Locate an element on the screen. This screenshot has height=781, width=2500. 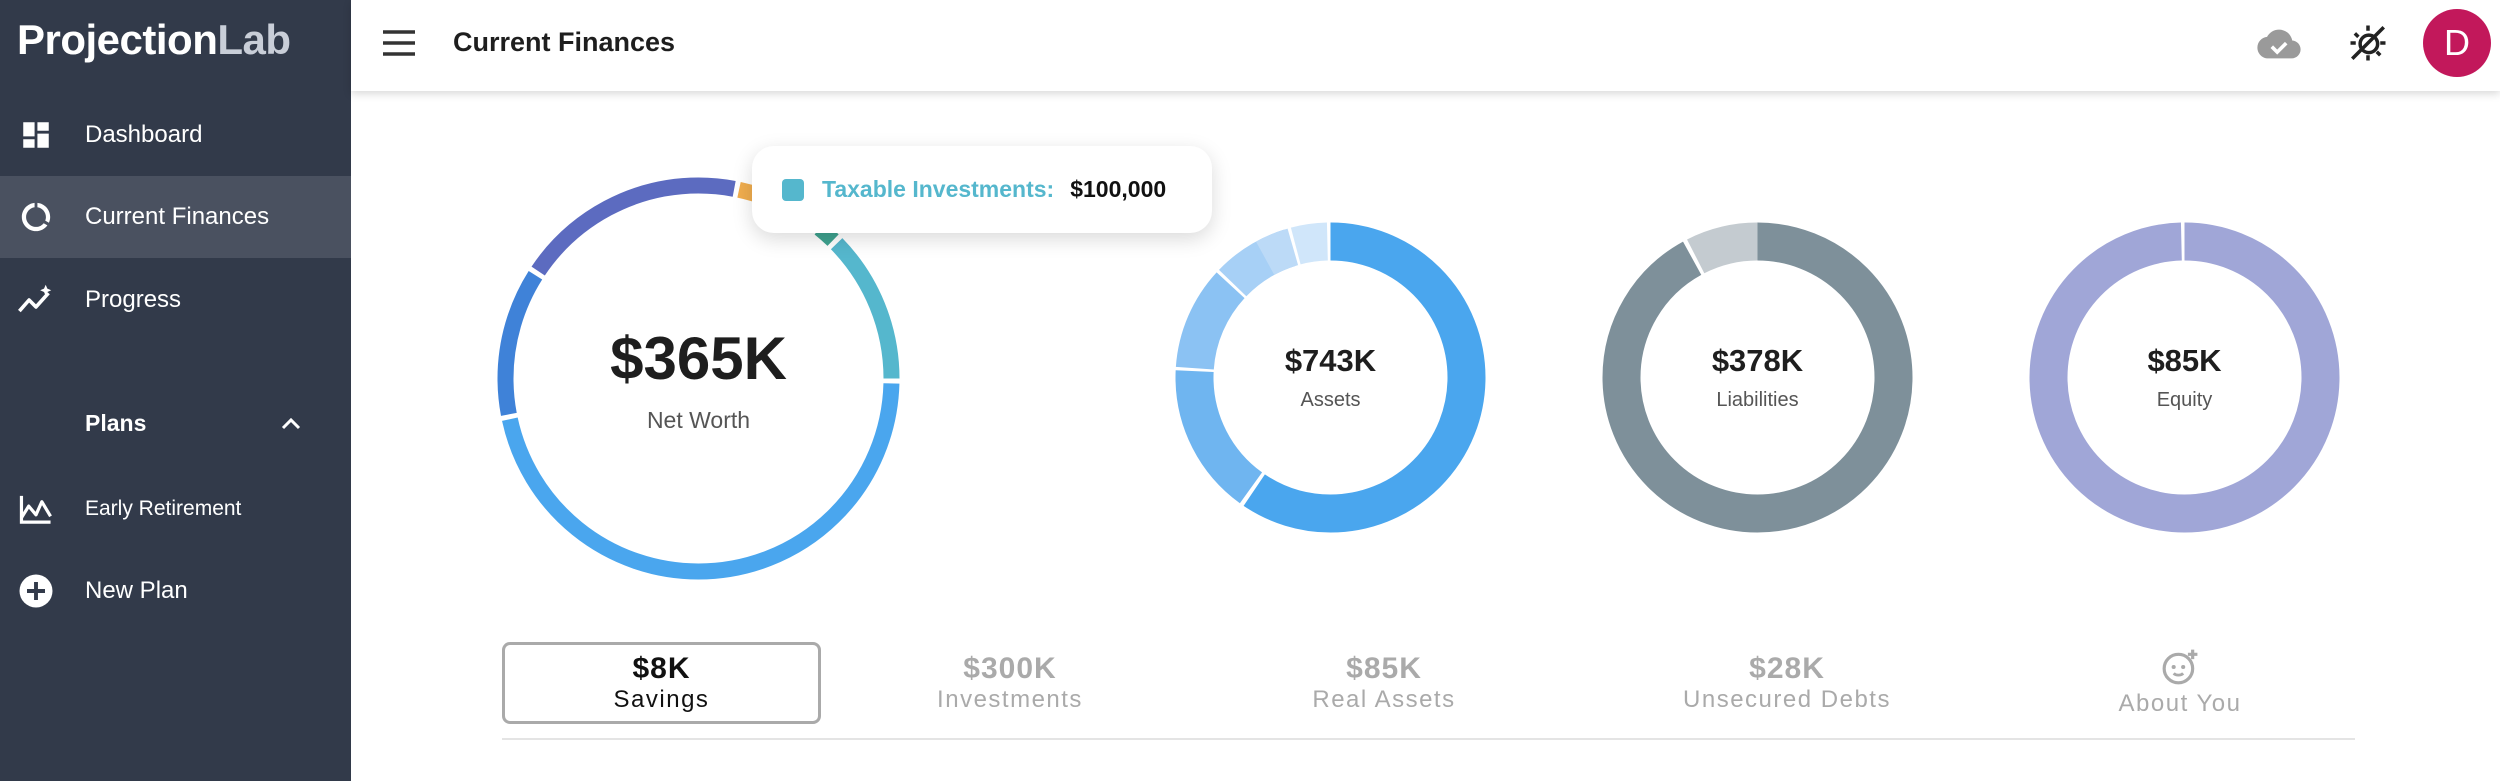
liabilities-value: $378K is located at coordinates (1757, 360).